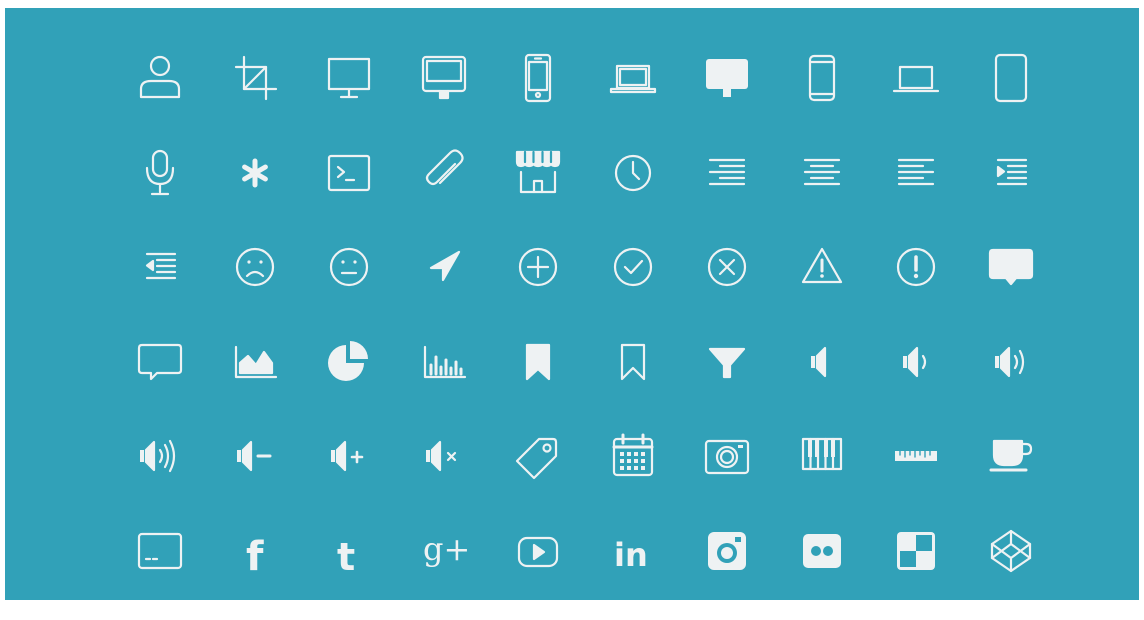  Describe the element at coordinates (1011, 551) in the screenshot. I see `codepen-icon` at that location.